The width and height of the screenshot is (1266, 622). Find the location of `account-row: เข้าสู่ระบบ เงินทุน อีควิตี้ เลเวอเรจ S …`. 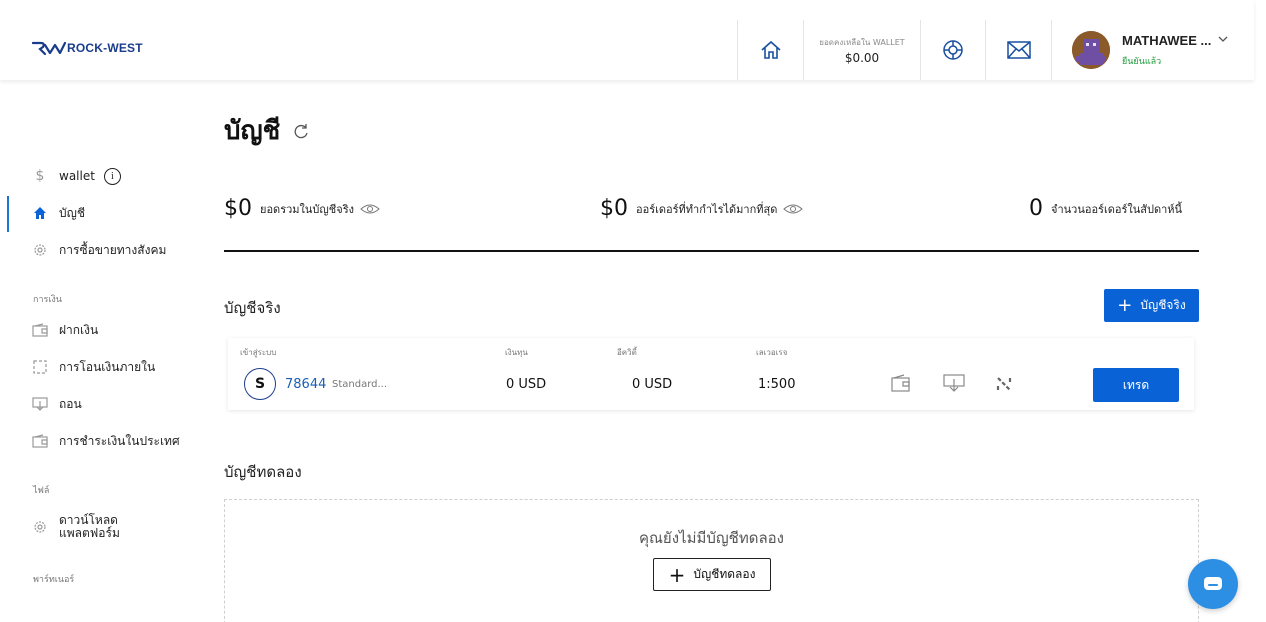

account-row: เข้าสู่ระบบ เงินทุน อีควิตี้ เลเวอเรจ S … is located at coordinates (711, 374).